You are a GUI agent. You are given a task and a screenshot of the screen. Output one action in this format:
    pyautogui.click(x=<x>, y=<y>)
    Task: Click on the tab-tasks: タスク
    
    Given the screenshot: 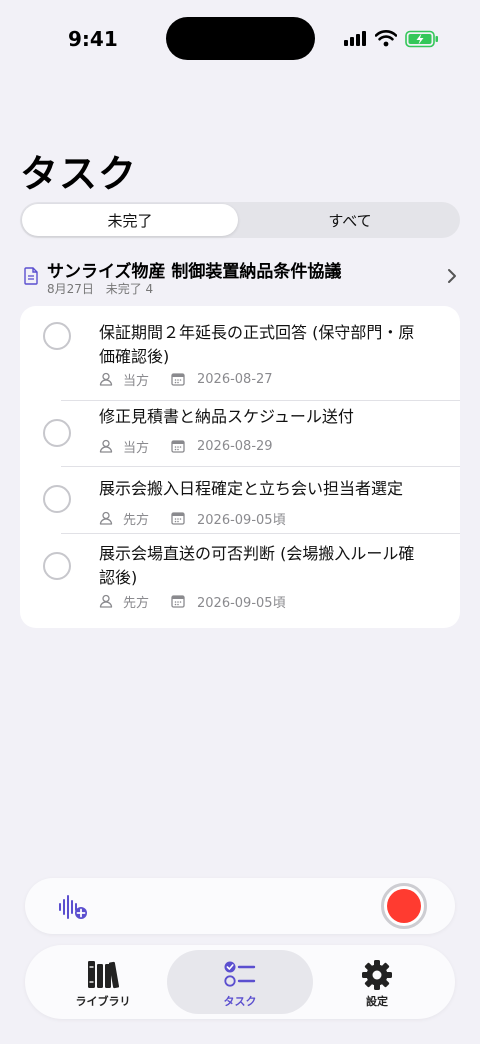 What is the action you would take?
    pyautogui.click(x=240, y=982)
    